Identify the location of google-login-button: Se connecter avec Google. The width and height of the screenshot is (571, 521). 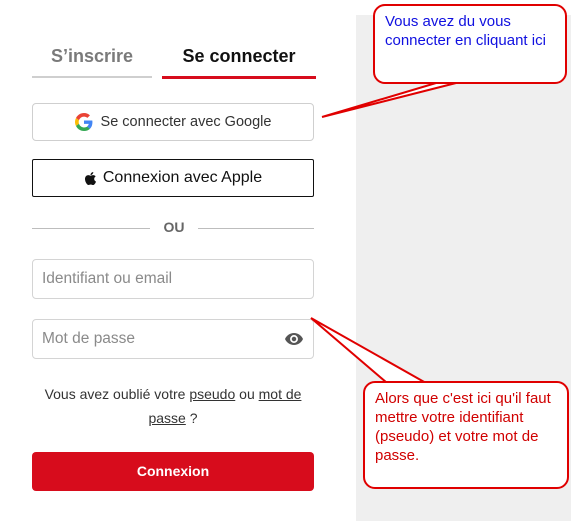
(173, 122).